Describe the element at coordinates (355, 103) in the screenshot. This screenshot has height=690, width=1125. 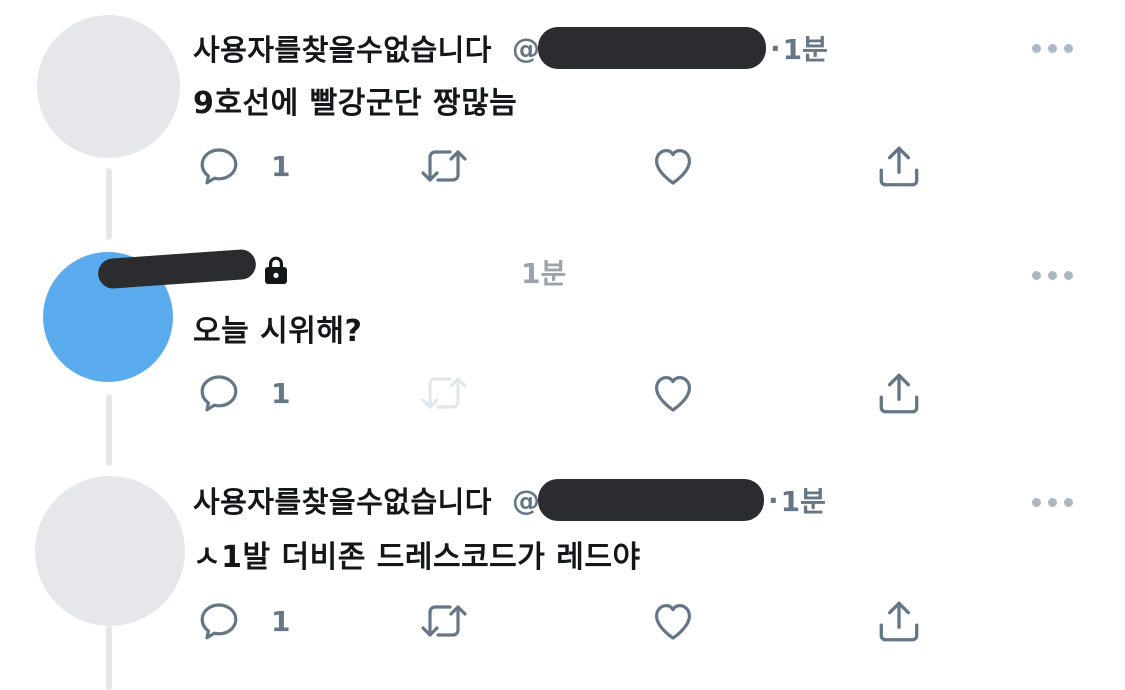
I see `tweet-text: 9호선에 빨강군단 짱많늠` at that location.